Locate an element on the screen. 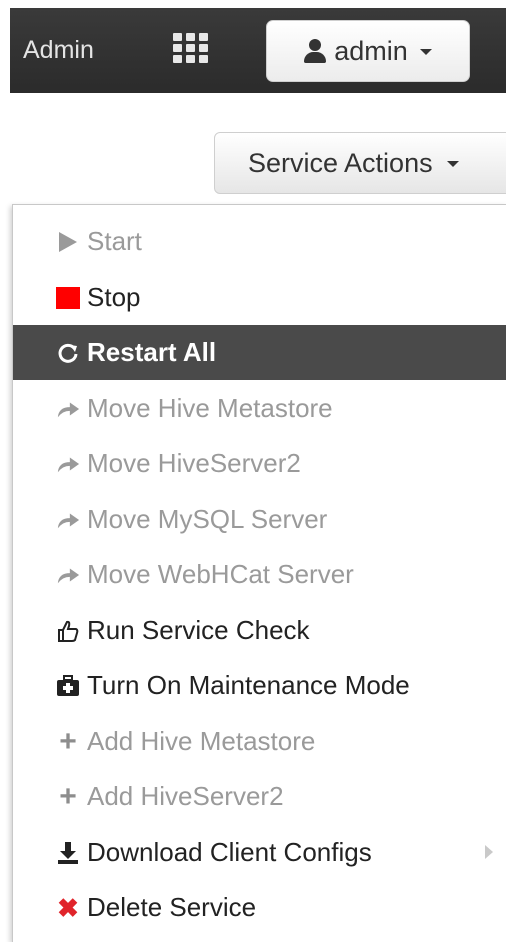  menu-item-label: Delete Service is located at coordinates (172, 907).